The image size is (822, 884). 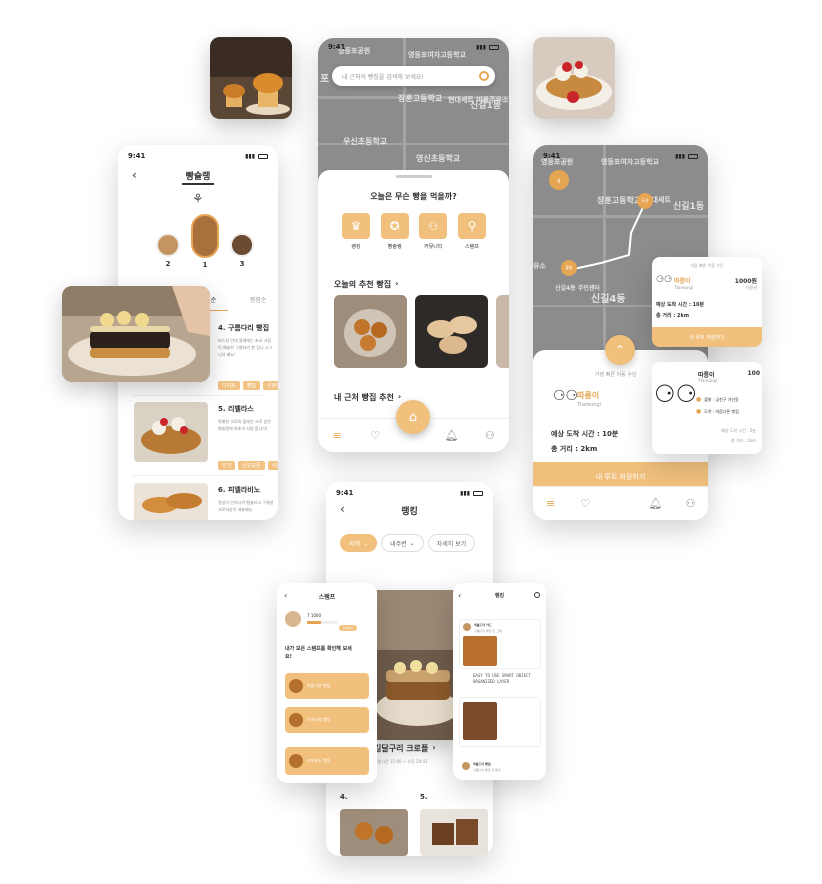 I want to click on expand-button: ⌃, so click(x=620, y=350).